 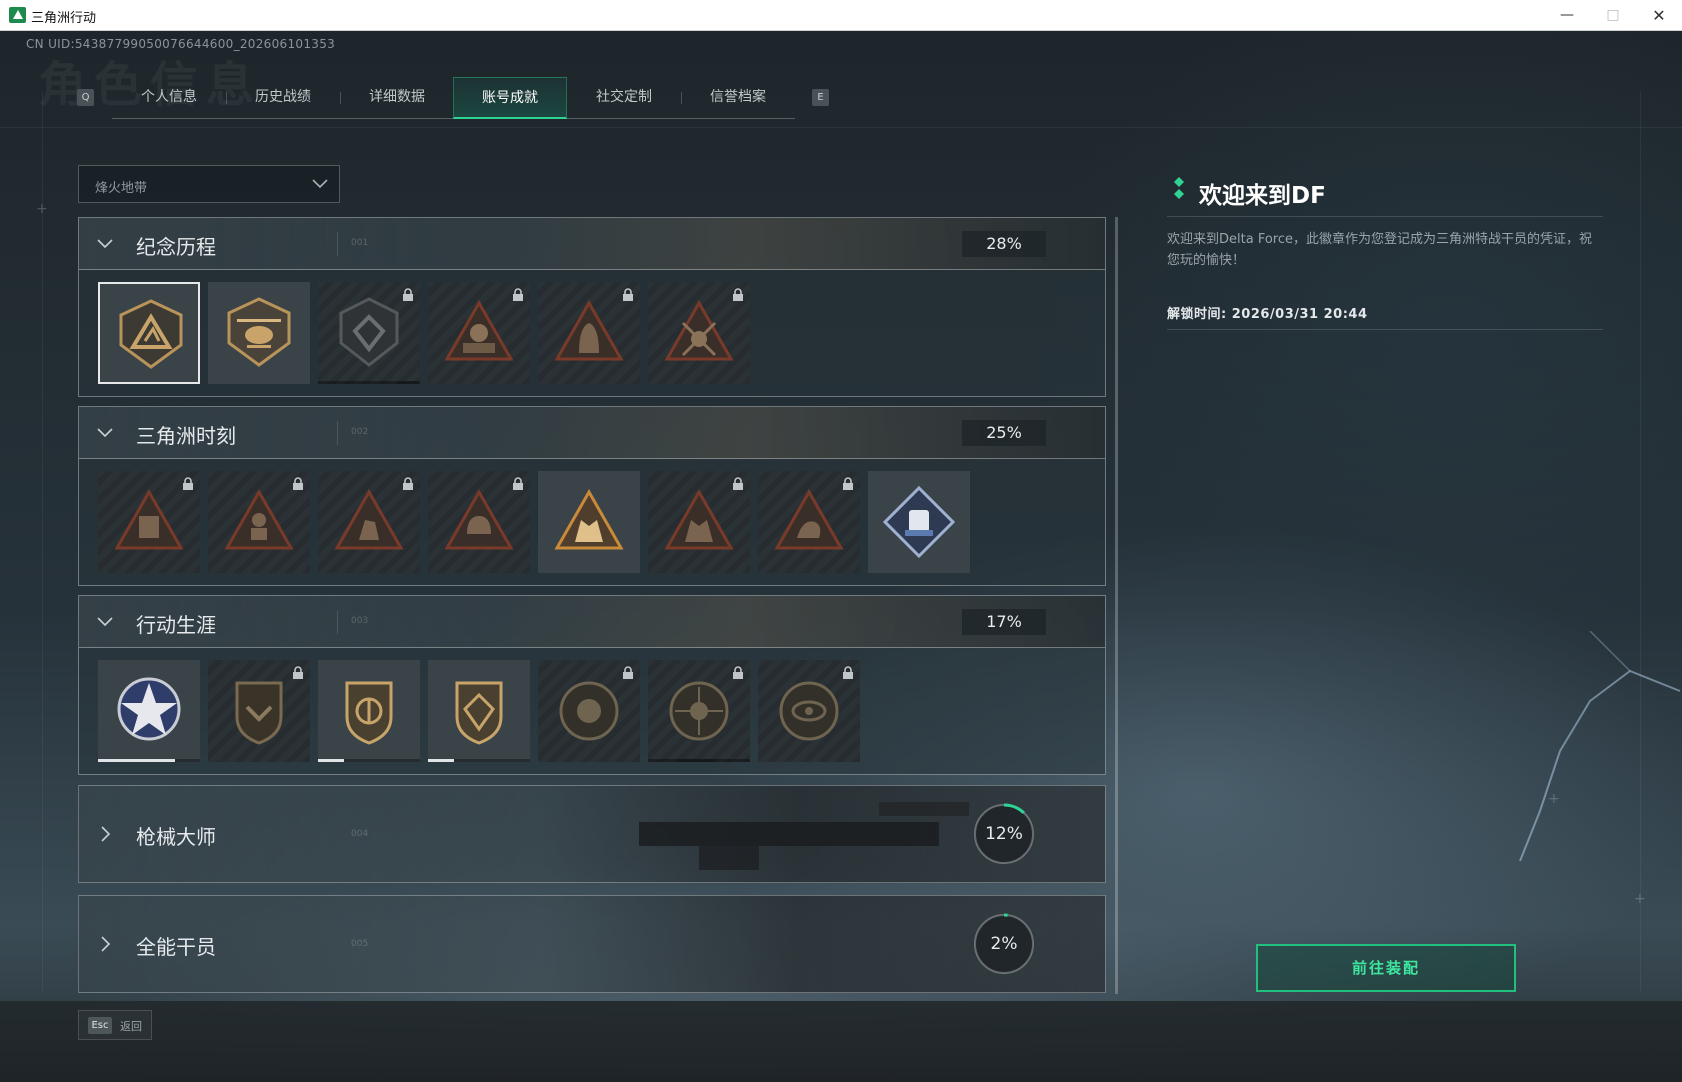 What do you see at coordinates (169, 98) in the screenshot?
I see `tab-personal-info: 个人信息` at bounding box center [169, 98].